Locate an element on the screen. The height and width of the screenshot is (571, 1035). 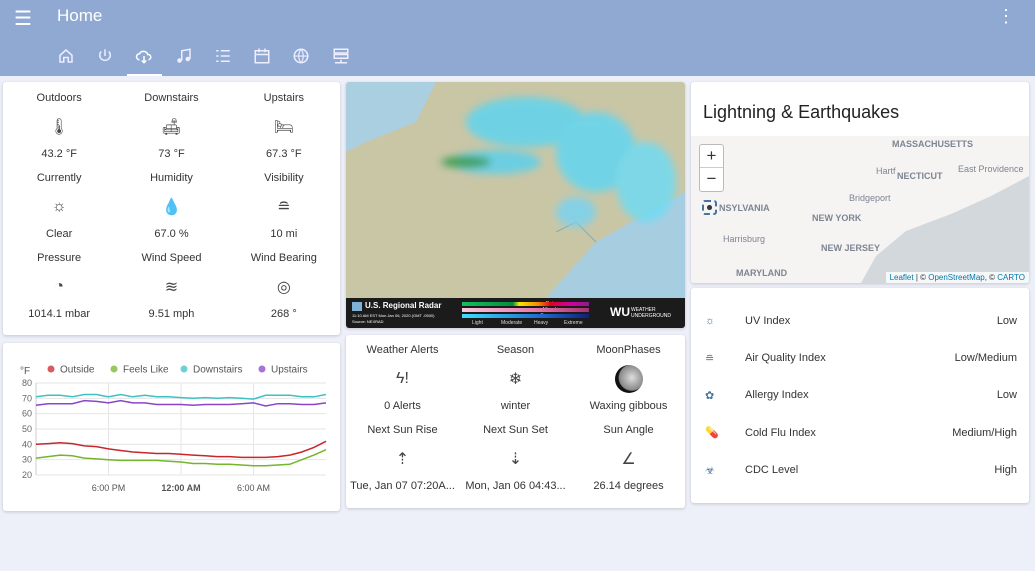
map-label: NEW JERSEY is located at coordinates (851, 248).